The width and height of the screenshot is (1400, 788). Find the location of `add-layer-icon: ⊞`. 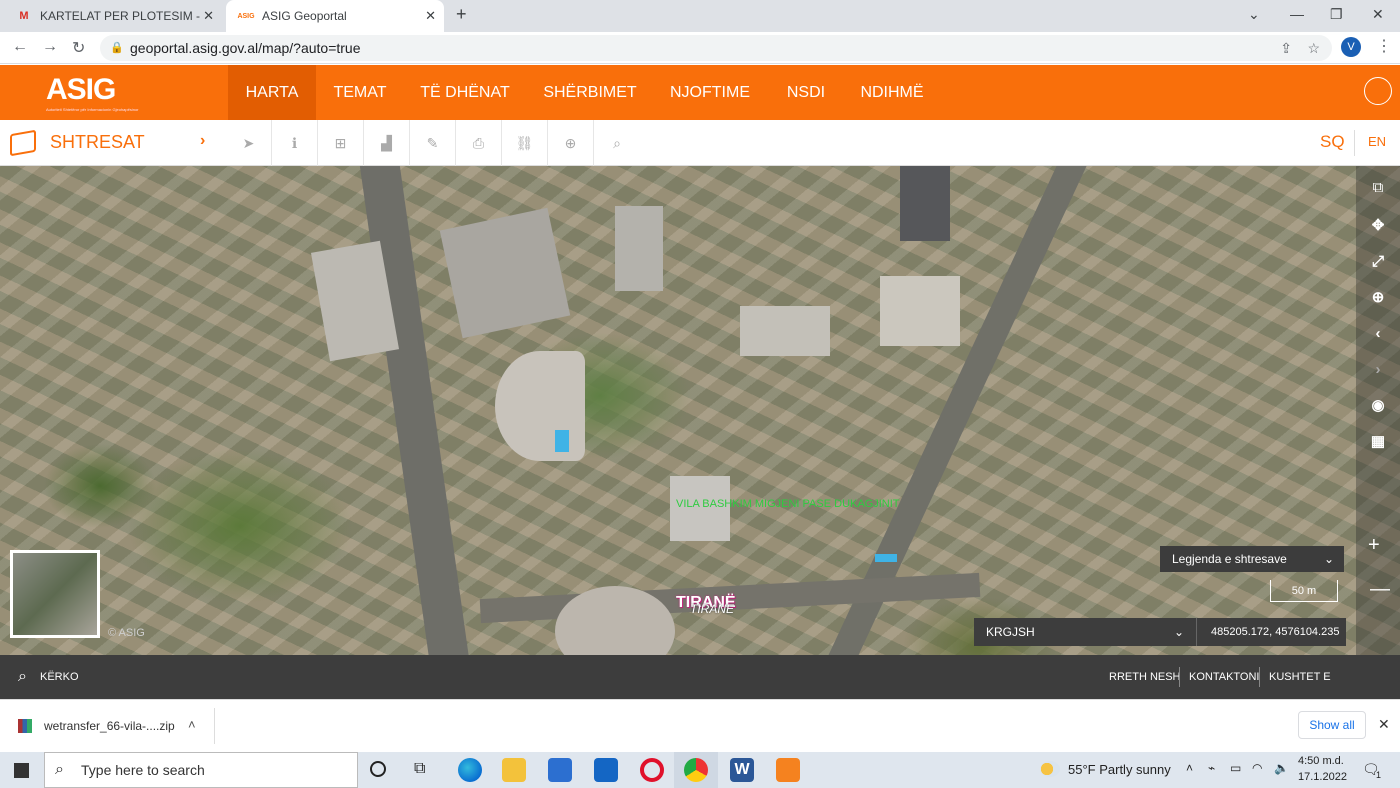

add-layer-icon: ⊞ is located at coordinates (341, 143).